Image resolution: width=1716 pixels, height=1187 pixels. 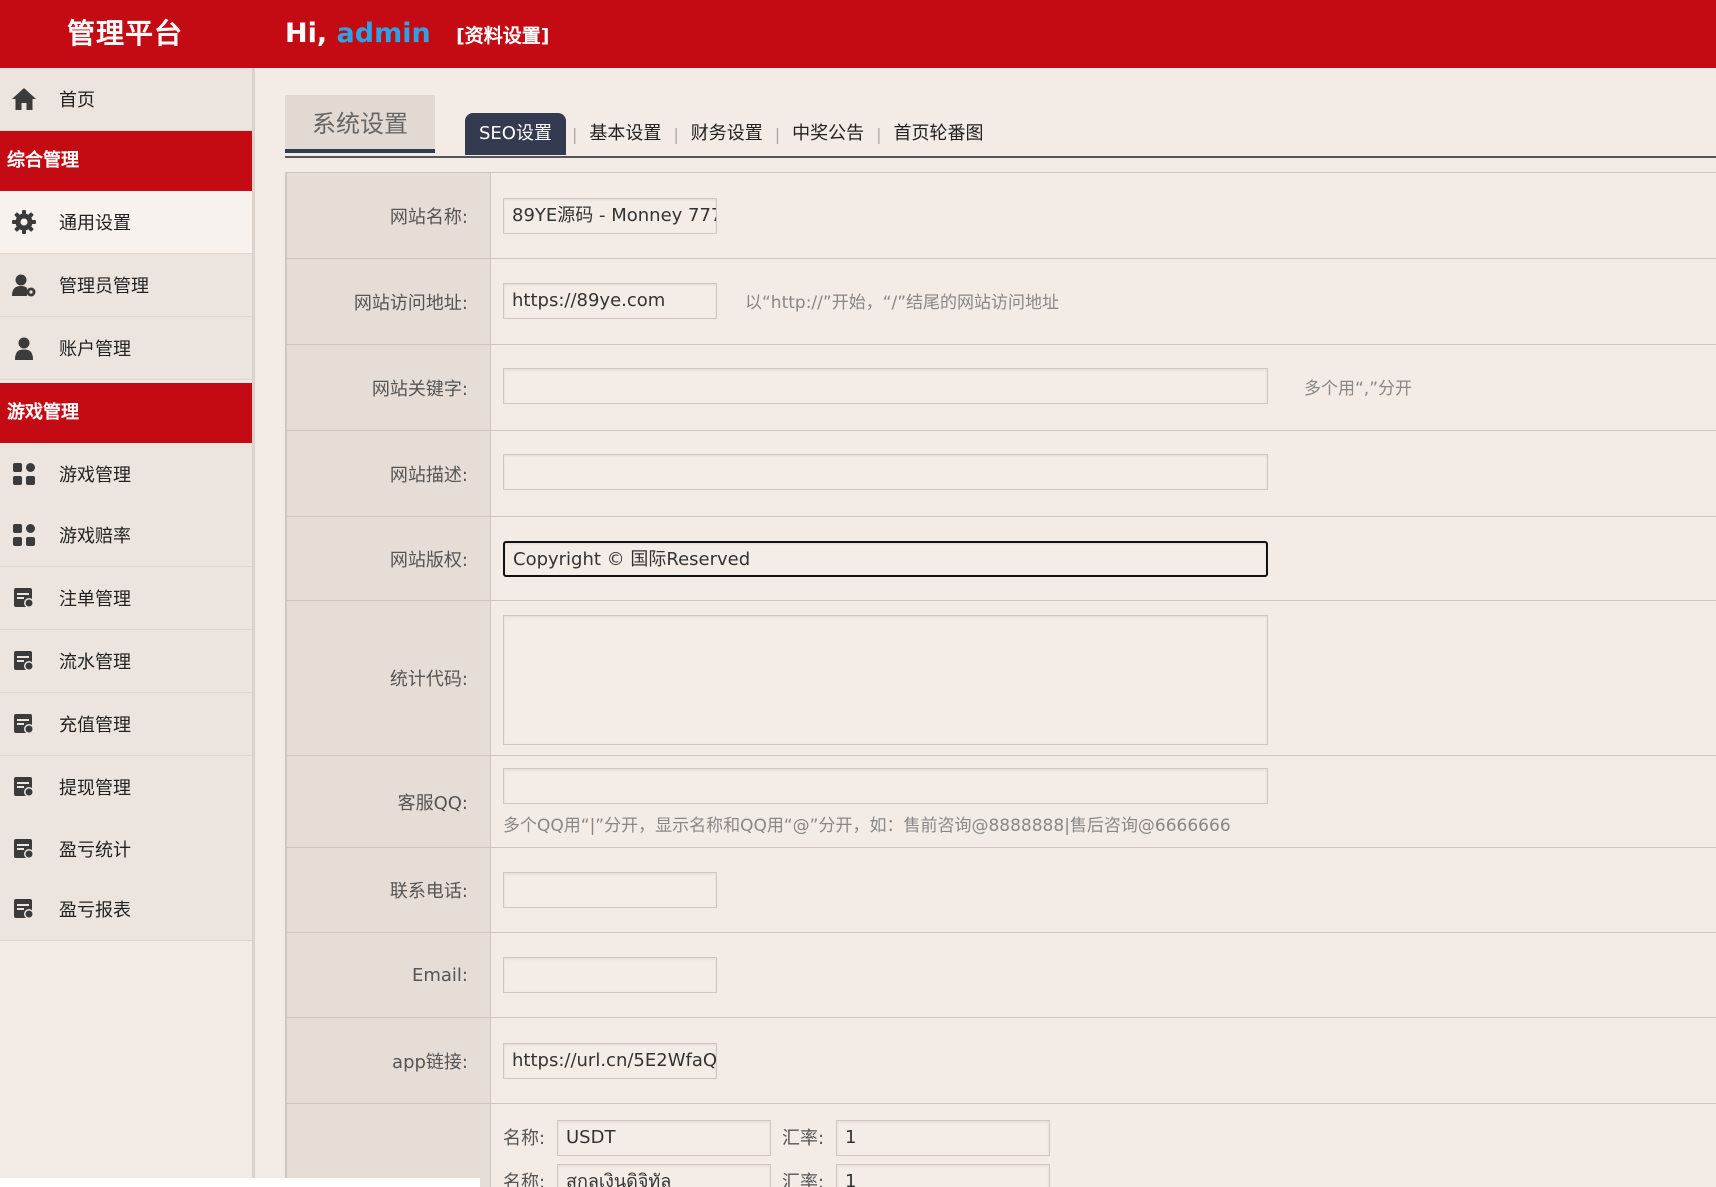 I want to click on form-row-copyright: 网站版权: Copyright © 国际Reserved, so click(x=1000, y=558).